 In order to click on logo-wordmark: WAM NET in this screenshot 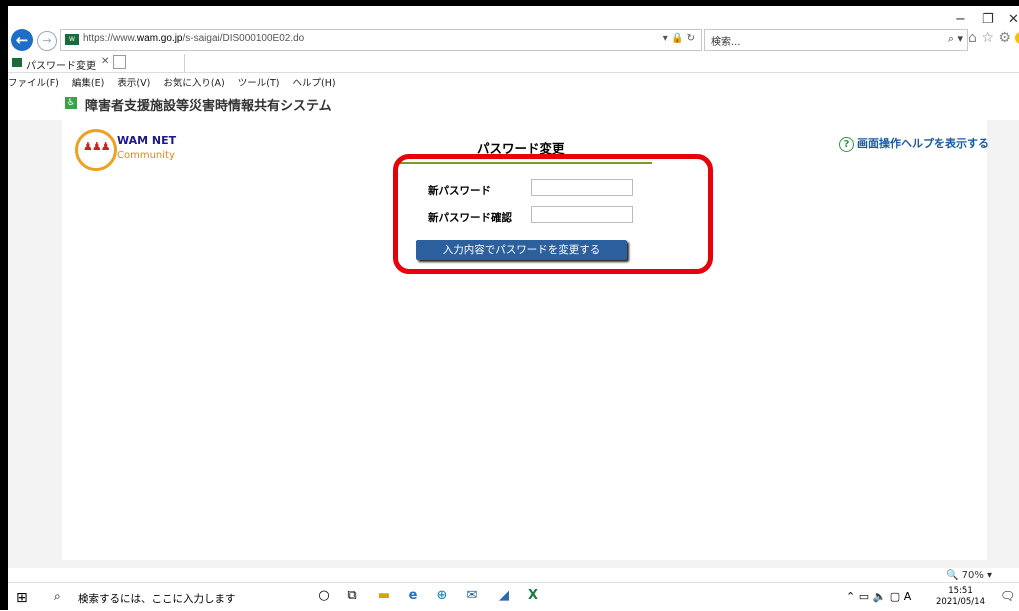, I will do `click(147, 140)`.